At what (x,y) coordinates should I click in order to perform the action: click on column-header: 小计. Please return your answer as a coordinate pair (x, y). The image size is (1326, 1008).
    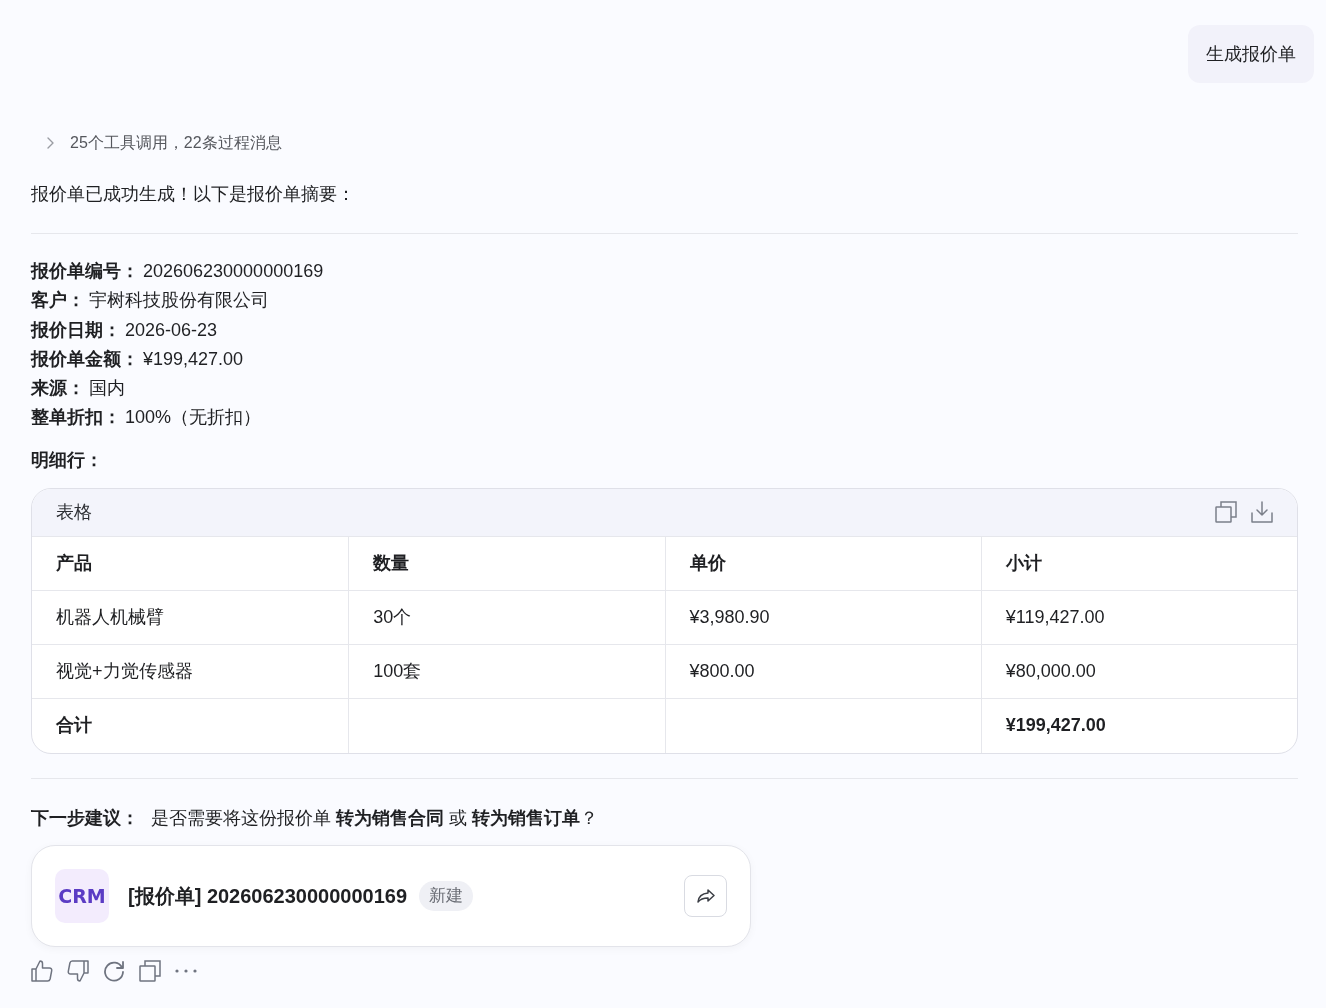
    Looking at the image, I should click on (1023, 563).